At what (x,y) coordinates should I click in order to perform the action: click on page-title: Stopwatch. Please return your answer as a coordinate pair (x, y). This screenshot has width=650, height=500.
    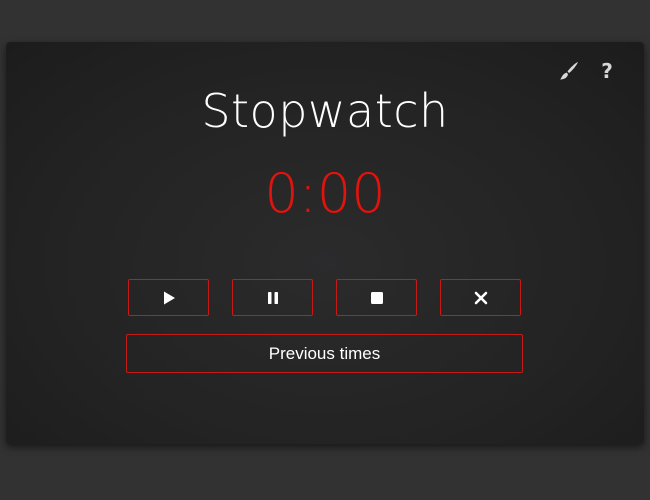
    Looking at the image, I should click on (325, 111).